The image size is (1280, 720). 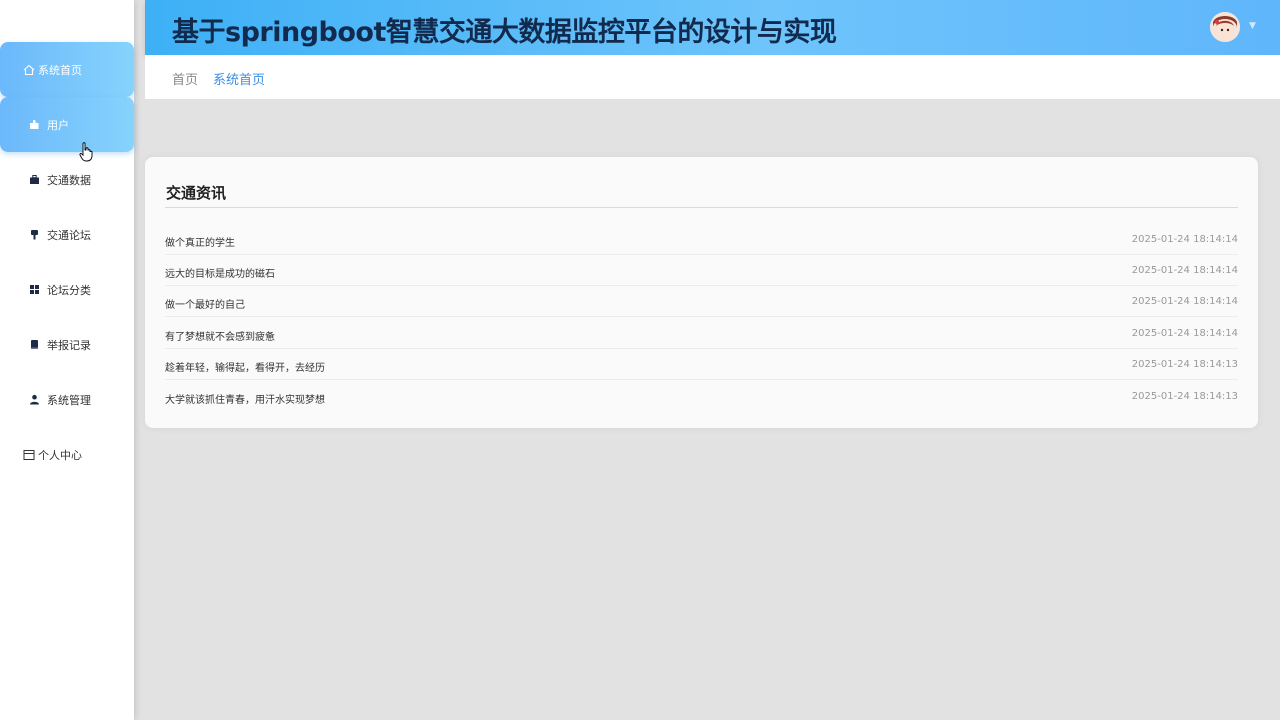 I want to click on news-list-item: 远大的目标是成功的磁石 2025-01-24 18:14:14, so click(x=701, y=270).